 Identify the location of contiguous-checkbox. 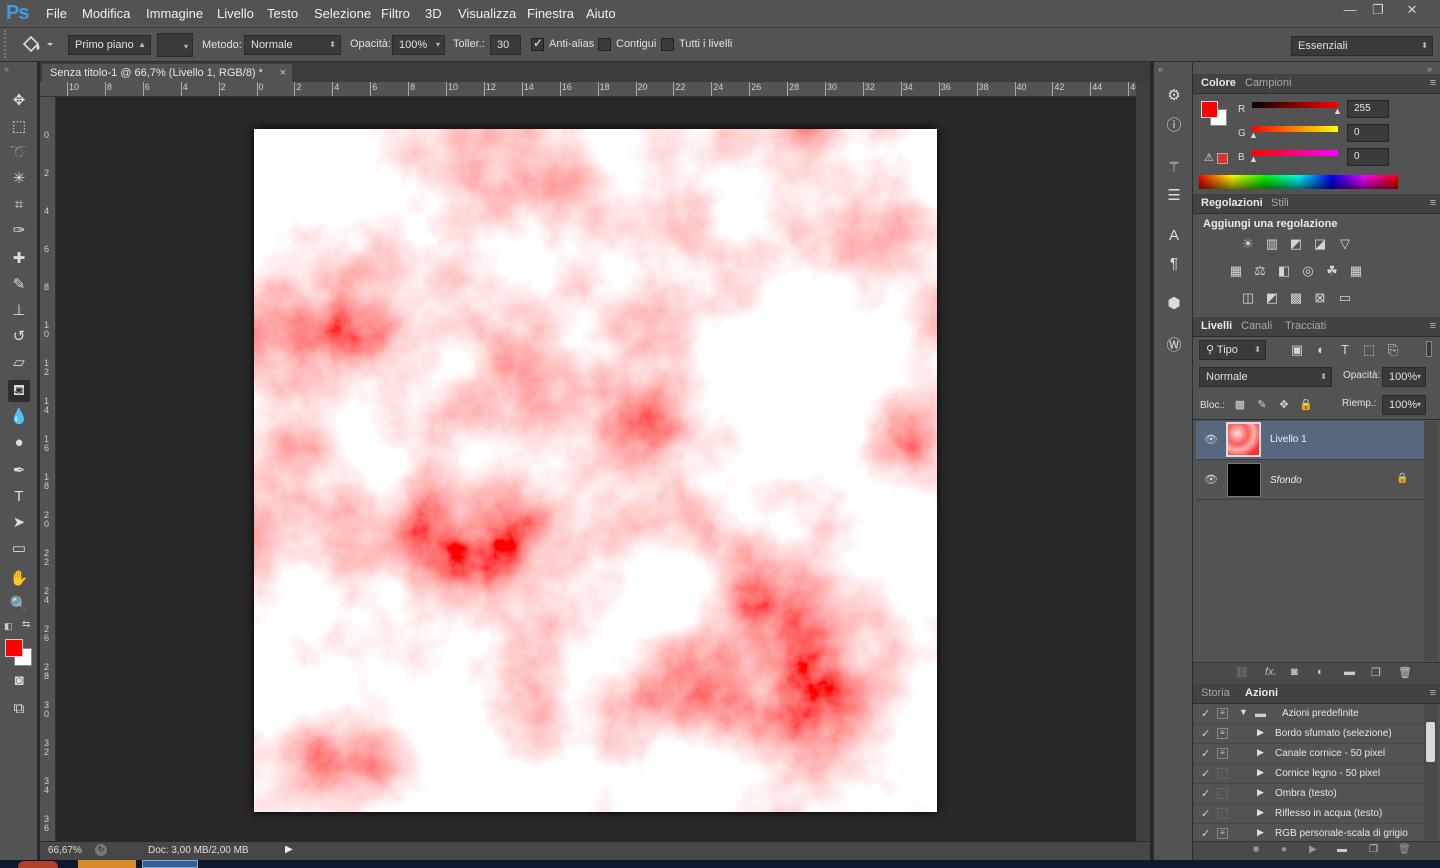
(604, 44).